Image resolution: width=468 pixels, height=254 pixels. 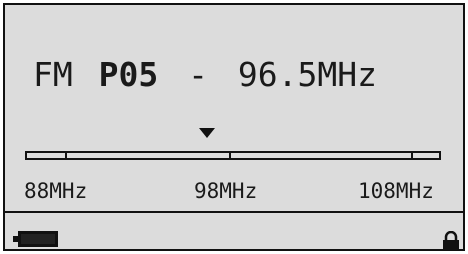 I want to click on band-label: FM, so click(x=53, y=74).